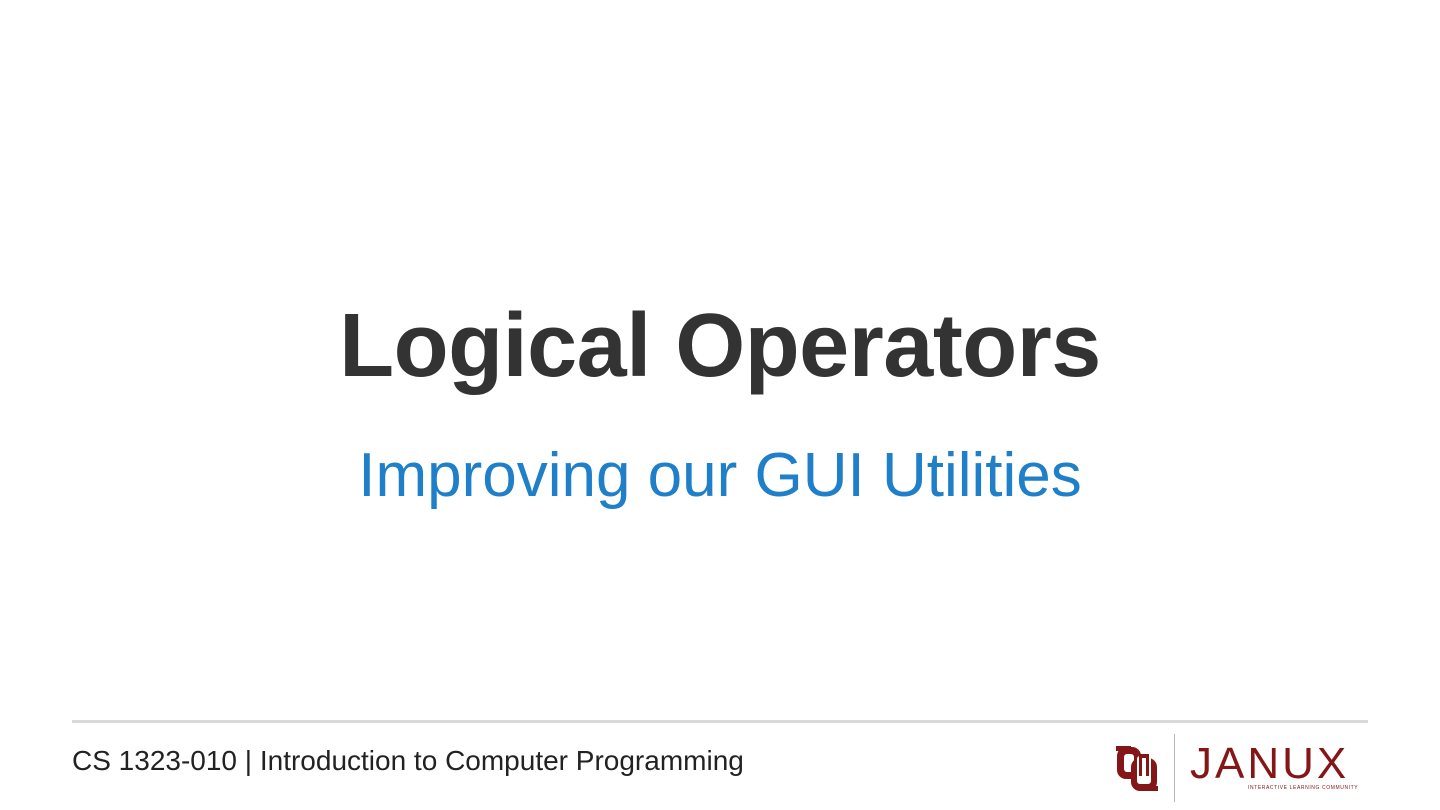 This screenshot has width=1440, height=810. Describe the element at coordinates (720, 721) in the screenshot. I see `footer-divider` at that location.